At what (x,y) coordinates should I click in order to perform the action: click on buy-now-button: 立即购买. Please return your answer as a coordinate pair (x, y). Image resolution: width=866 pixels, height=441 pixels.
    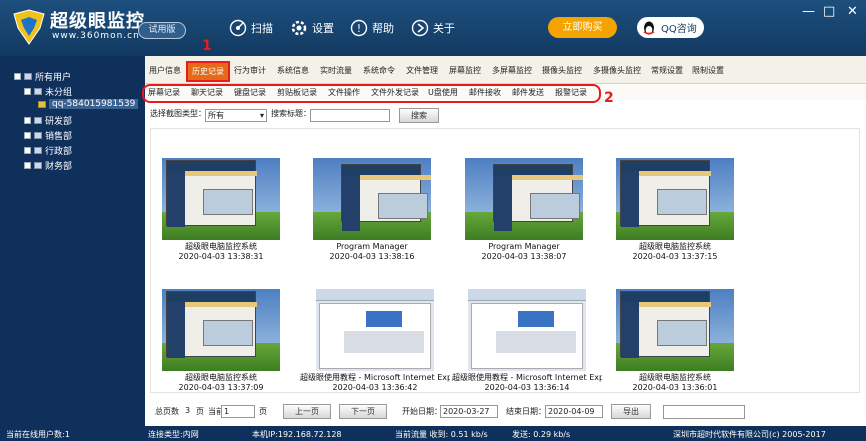
    Looking at the image, I should click on (582, 27).